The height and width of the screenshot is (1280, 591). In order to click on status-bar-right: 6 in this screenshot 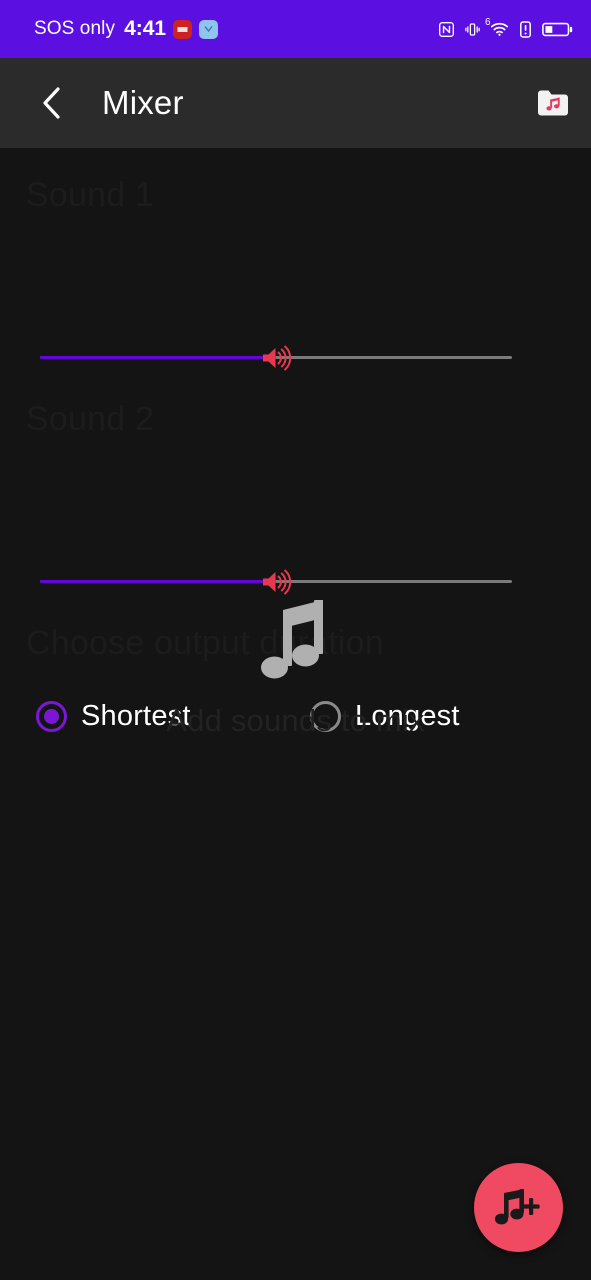, I will do `click(505, 28)`.